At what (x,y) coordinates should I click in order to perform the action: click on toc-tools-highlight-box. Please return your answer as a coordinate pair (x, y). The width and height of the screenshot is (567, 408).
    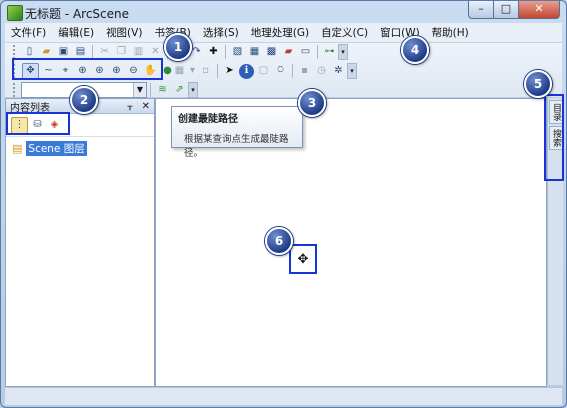
    Looking at the image, I should click on (38, 123).